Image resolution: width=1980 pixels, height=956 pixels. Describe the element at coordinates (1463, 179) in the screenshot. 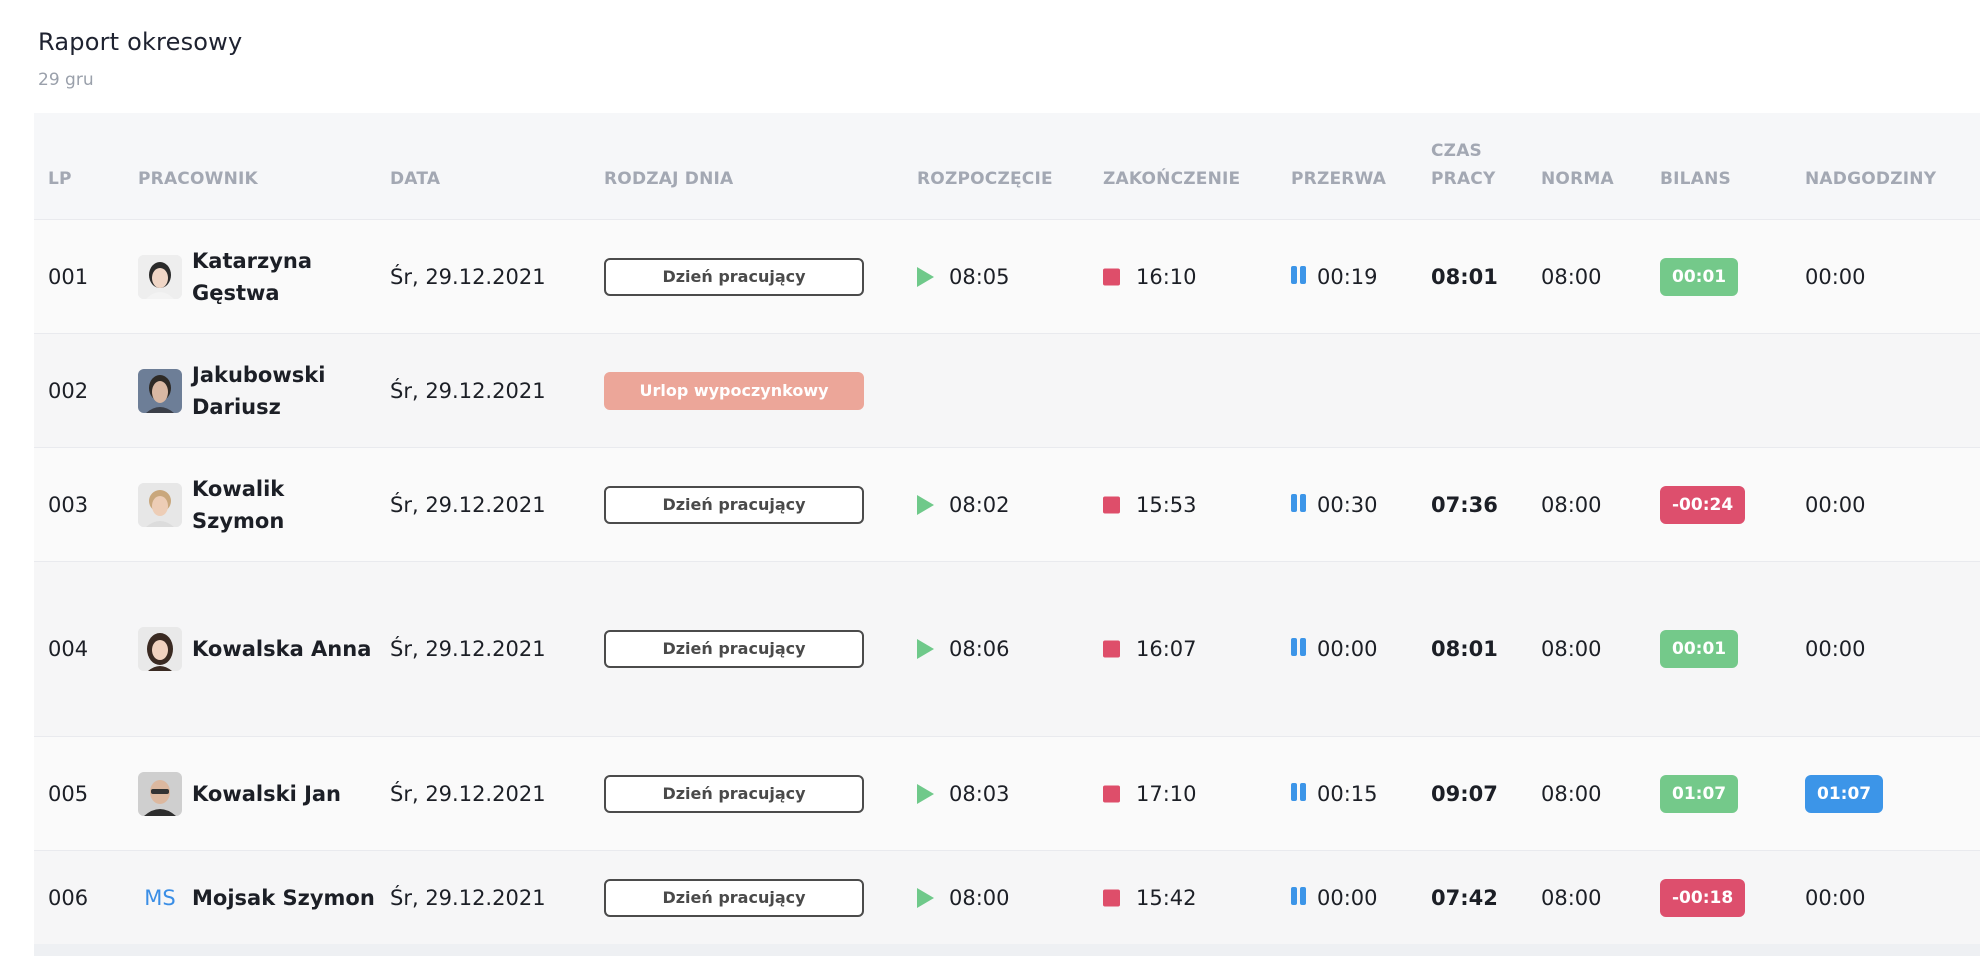

I see `col-work-time-line2: PRACY` at that location.